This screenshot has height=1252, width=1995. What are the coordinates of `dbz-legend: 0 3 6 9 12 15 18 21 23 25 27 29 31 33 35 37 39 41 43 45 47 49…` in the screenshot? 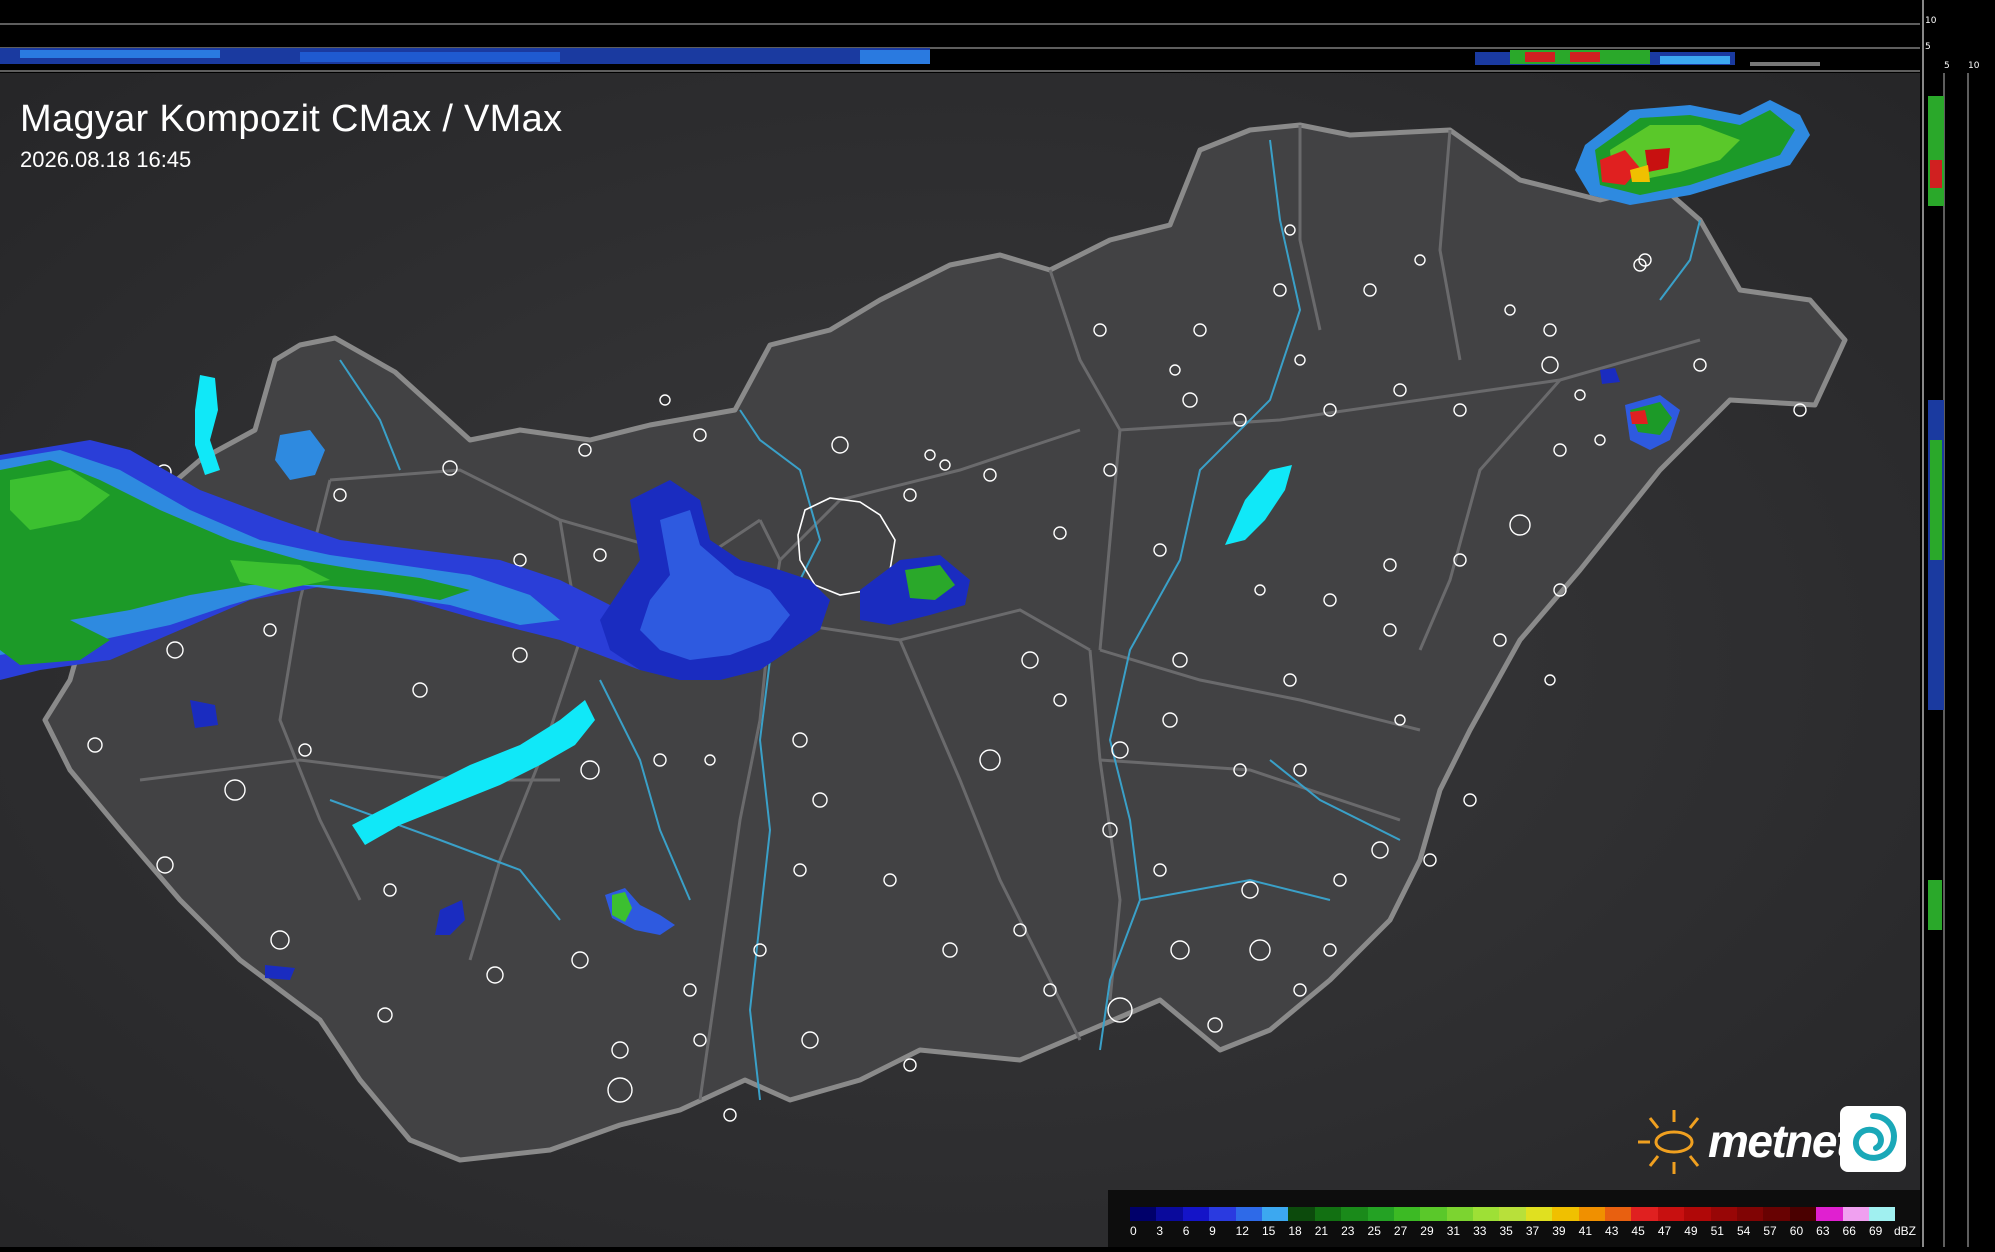 It's located at (1514, 1218).